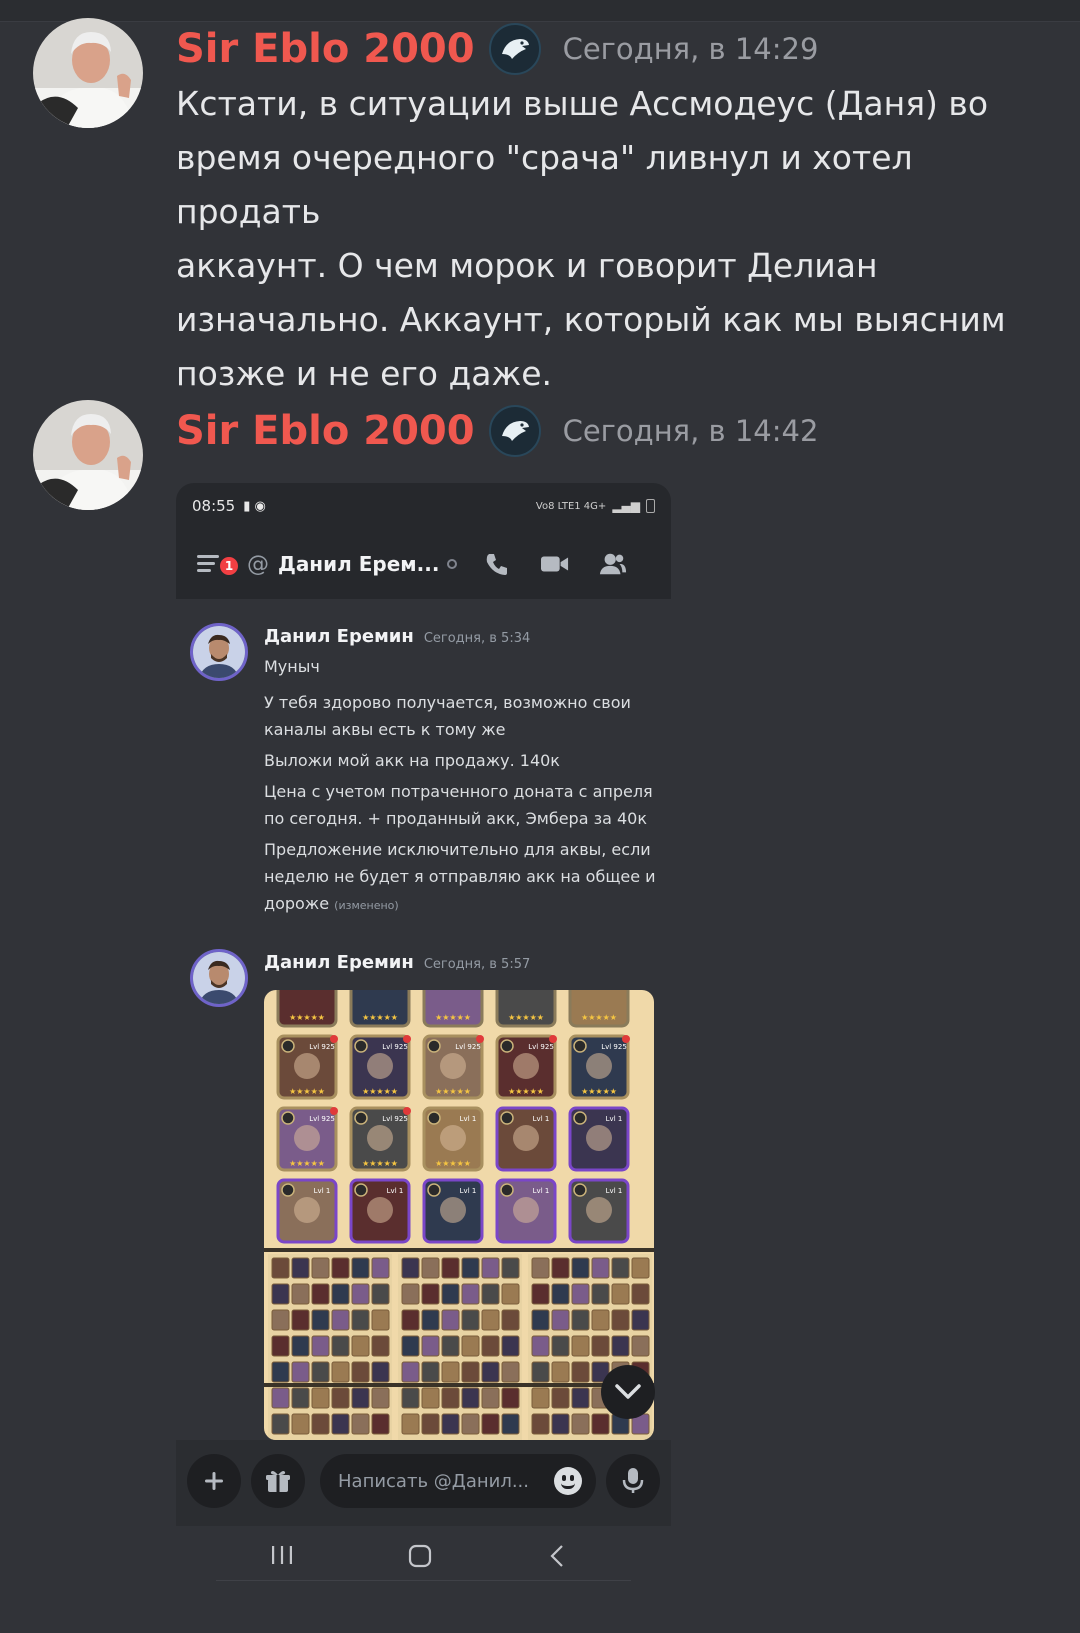  I want to click on call-icon, so click(497, 564).